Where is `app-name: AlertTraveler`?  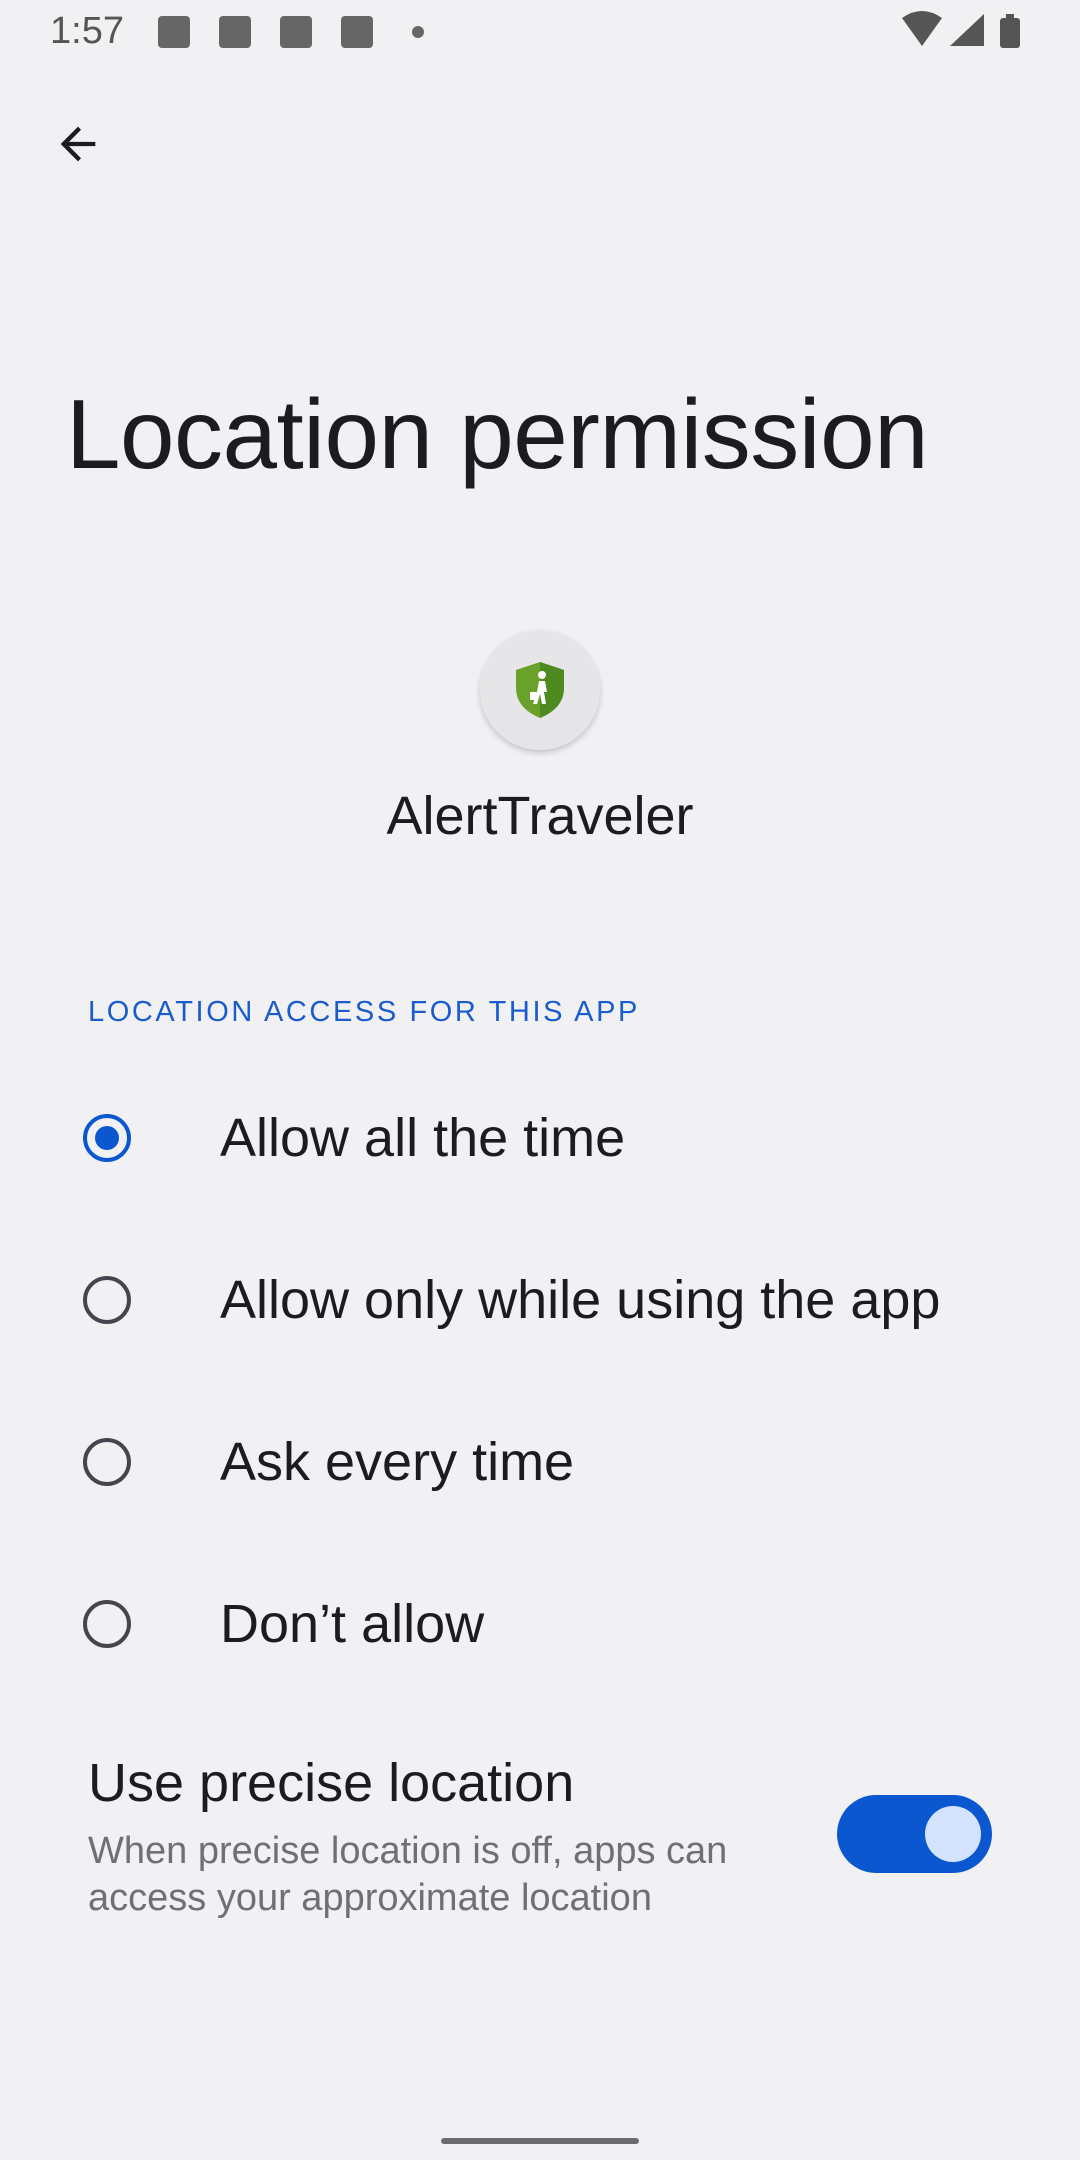
app-name: AlertTraveler is located at coordinates (540, 816).